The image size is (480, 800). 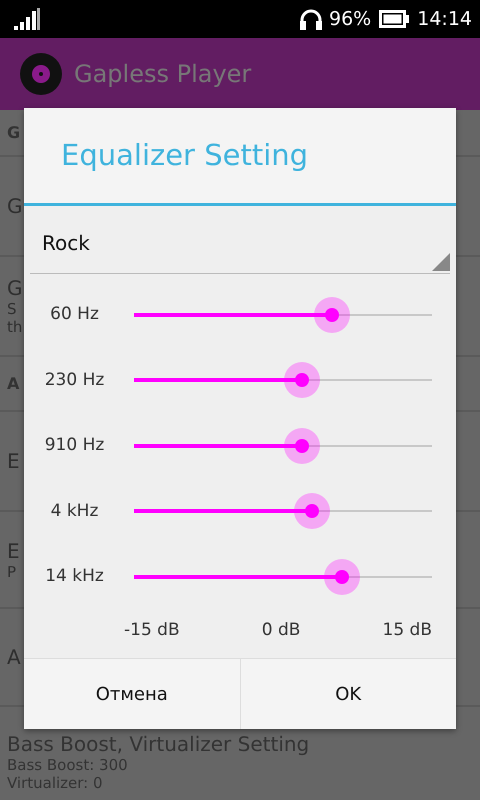 What do you see at coordinates (152, 630) in the screenshot?
I see `scale-label: -15 dB` at bounding box center [152, 630].